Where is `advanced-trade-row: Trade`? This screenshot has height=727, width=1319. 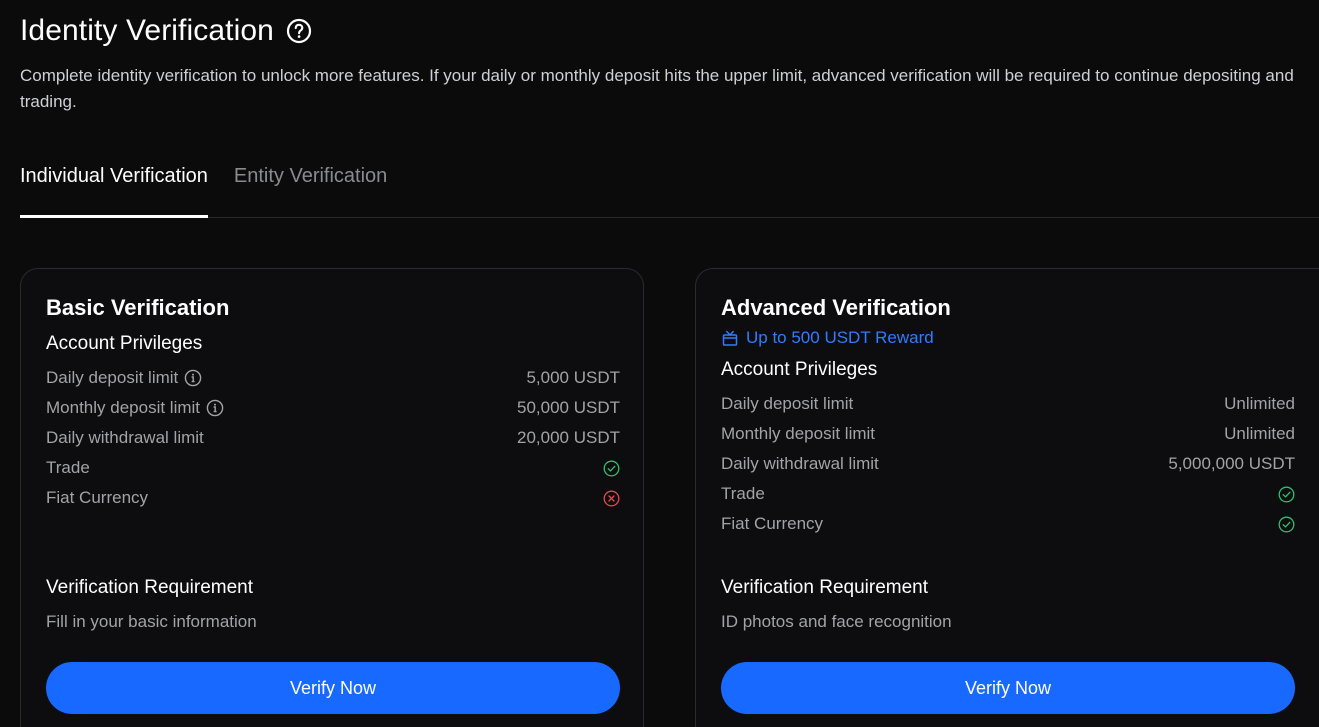 advanced-trade-row: Trade is located at coordinates (1008, 494).